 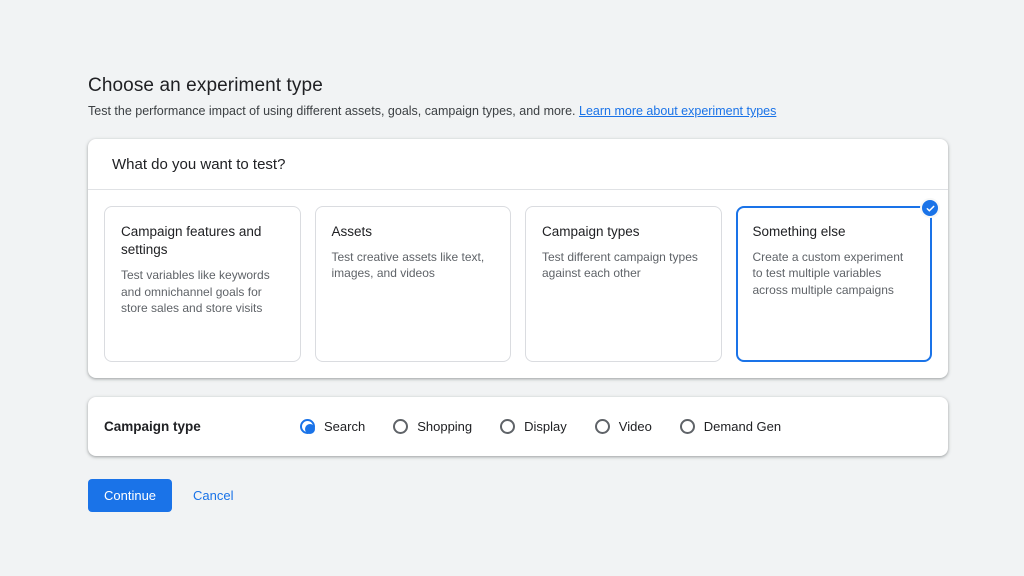 What do you see at coordinates (352, 231) in the screenshot?
I see `option-title: Assets` at bounding box center [352, 231].